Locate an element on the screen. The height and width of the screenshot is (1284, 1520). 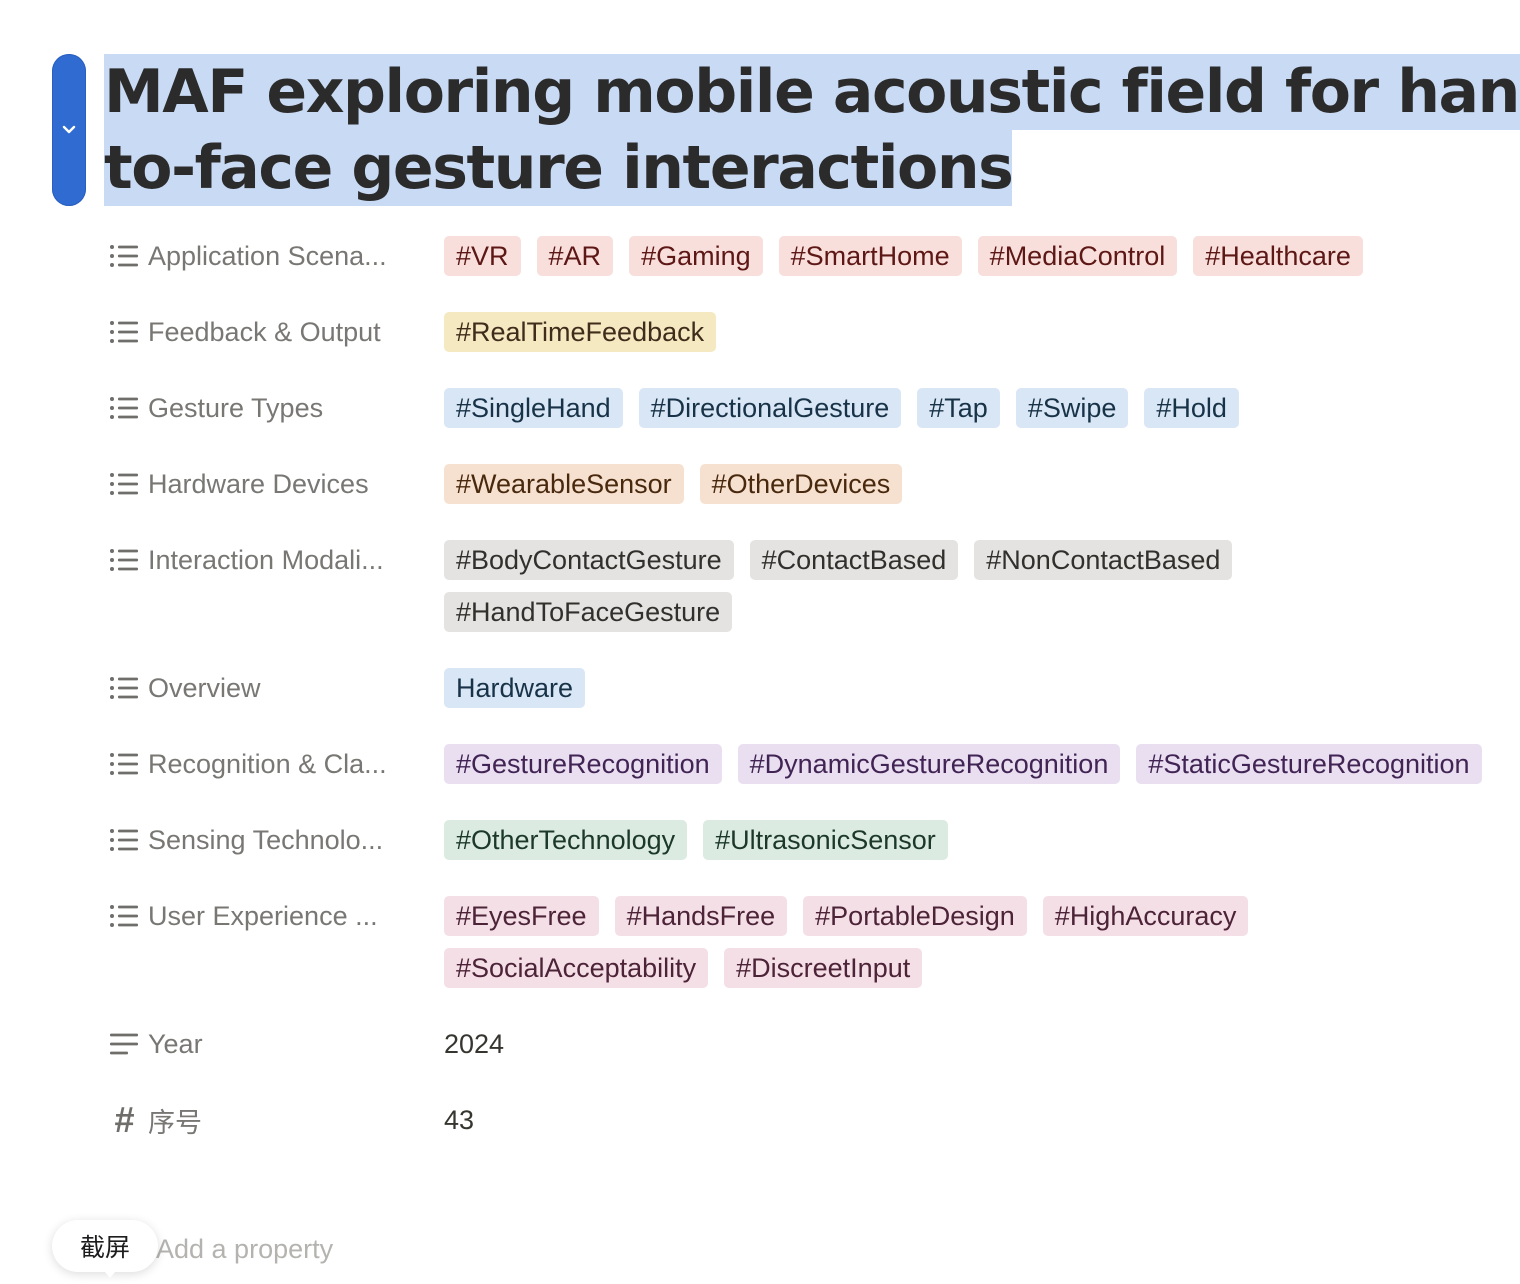
property-row: Year 2024 is located at coordinates (808, 1044).